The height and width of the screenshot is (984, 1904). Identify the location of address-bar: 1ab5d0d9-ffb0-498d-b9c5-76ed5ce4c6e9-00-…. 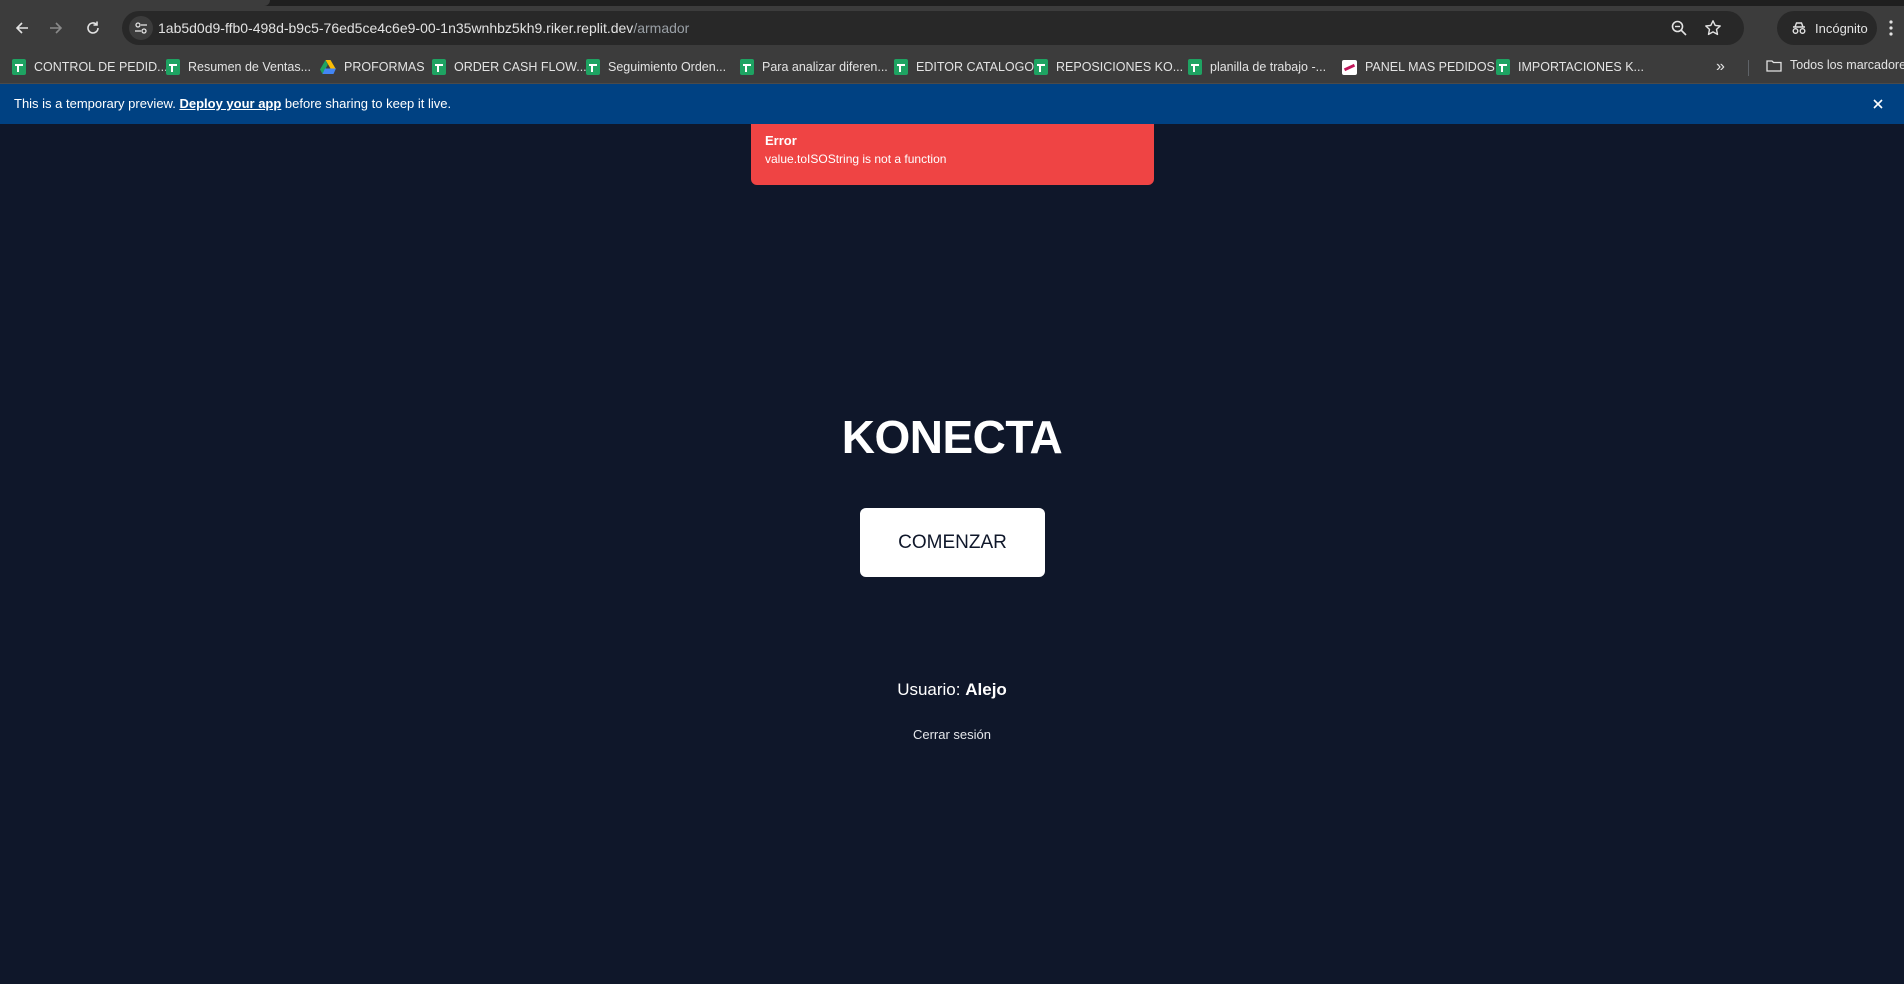
(933, 28).